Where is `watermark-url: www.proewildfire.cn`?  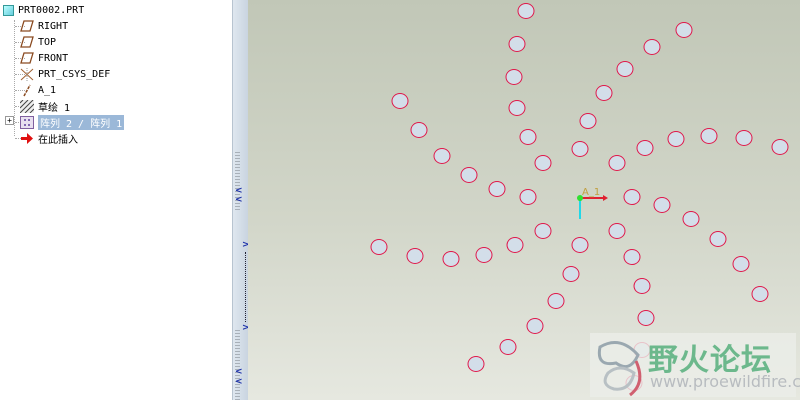 watermark-url: www.proewildfire.cn is located at coordinates (725, 381).